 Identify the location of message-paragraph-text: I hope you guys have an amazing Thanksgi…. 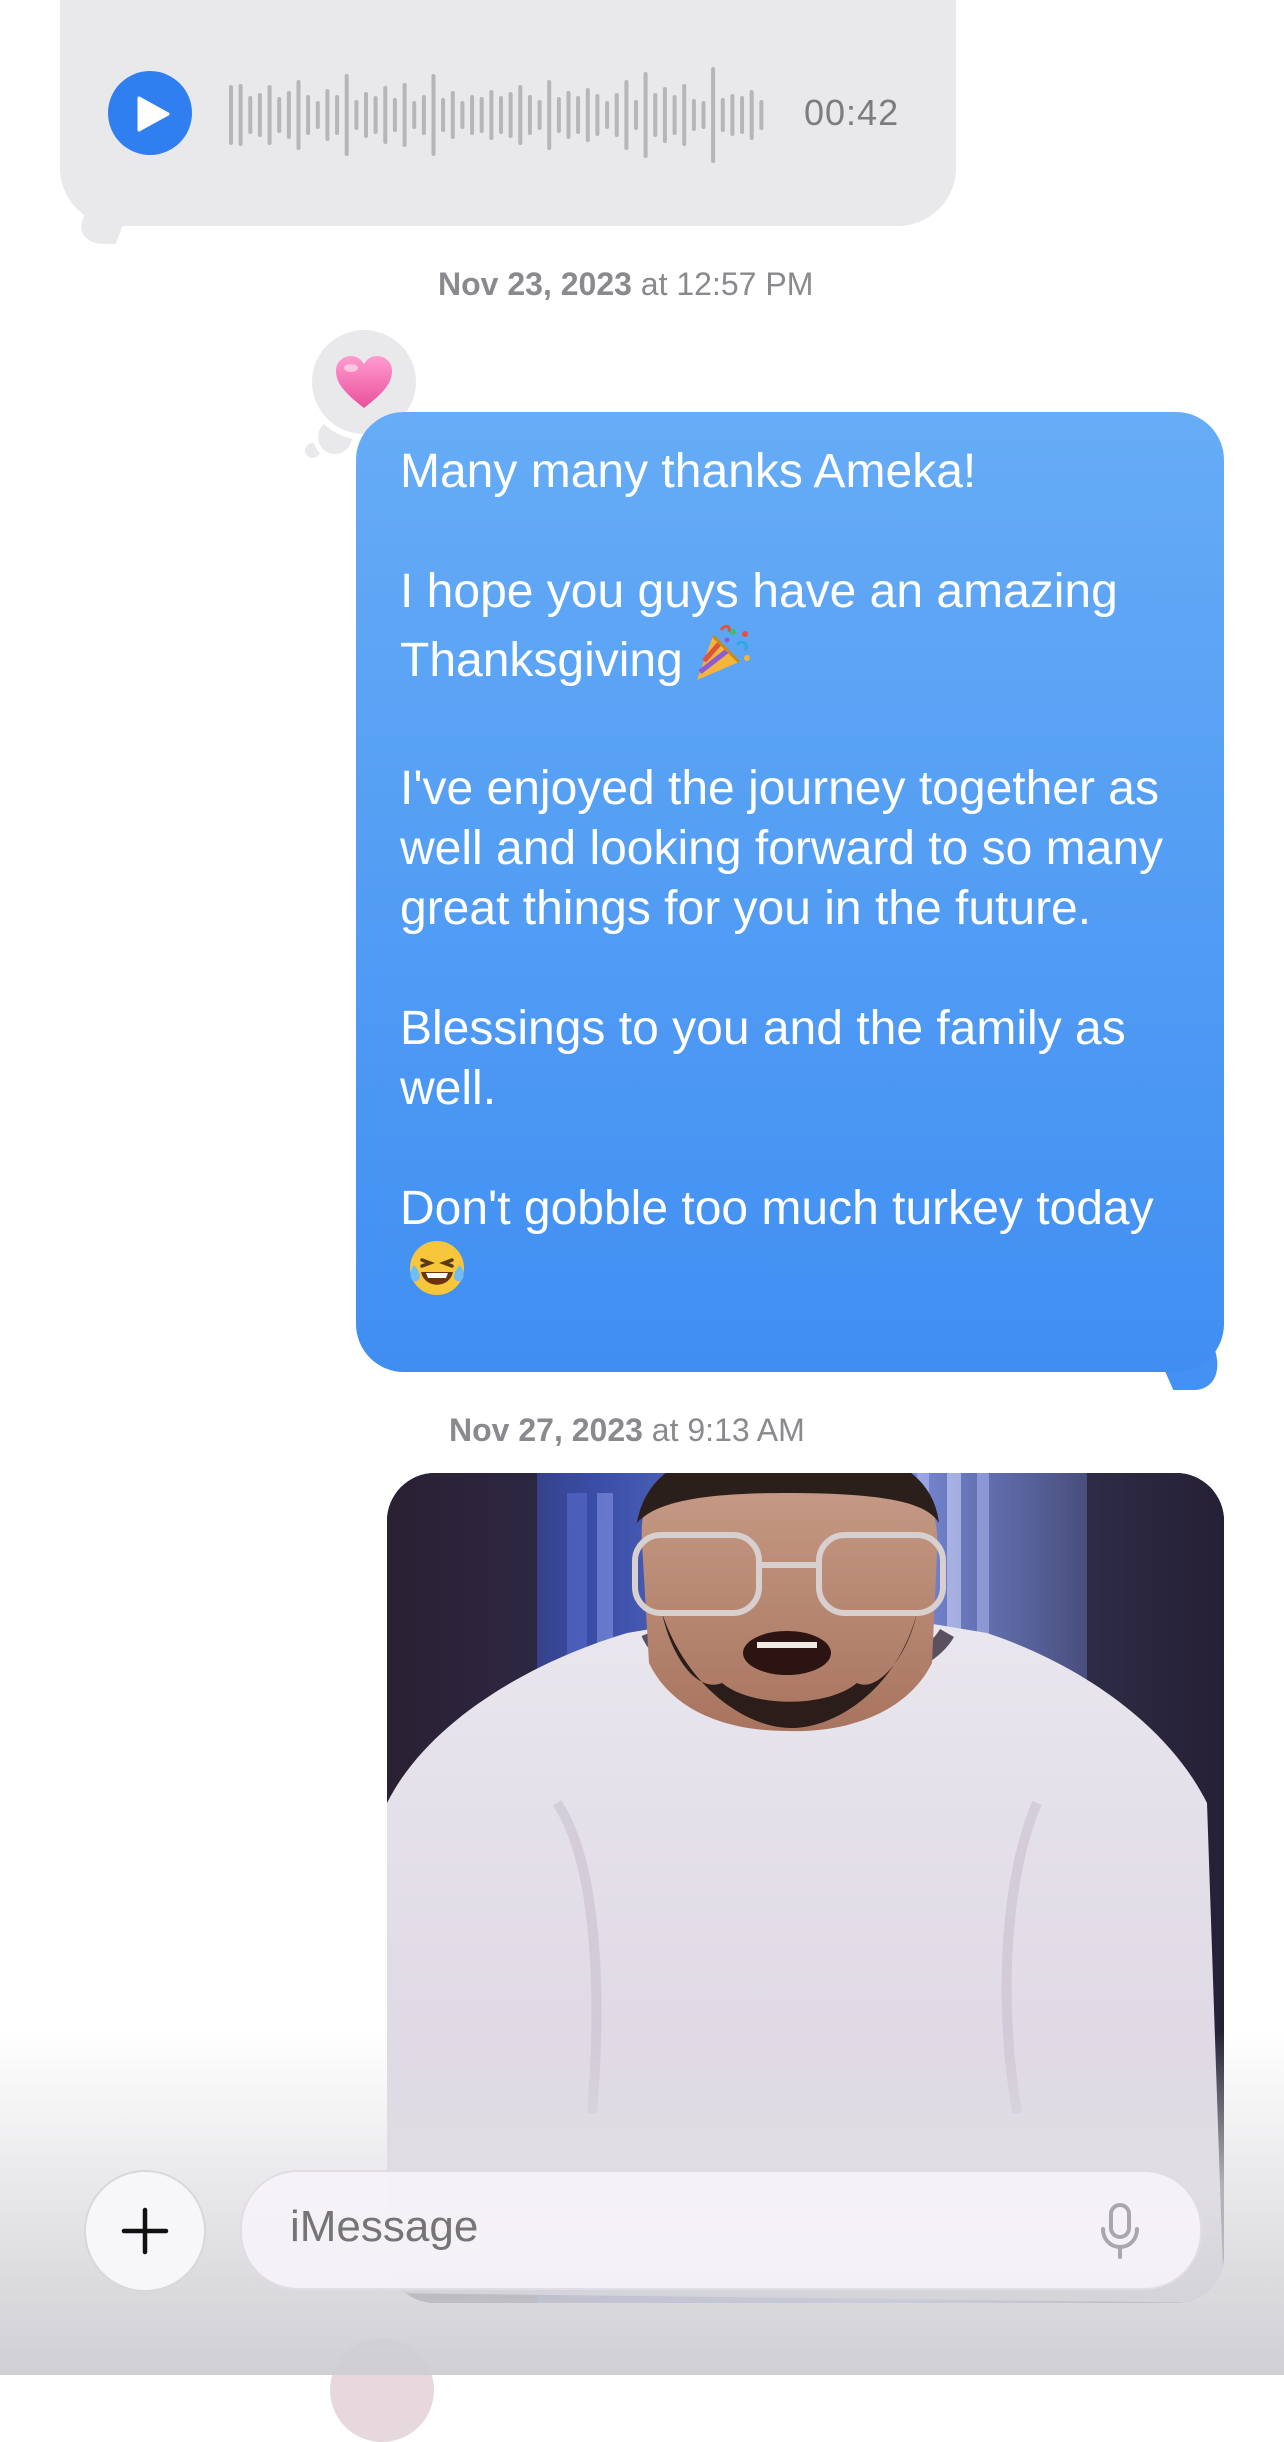
(759, 626).